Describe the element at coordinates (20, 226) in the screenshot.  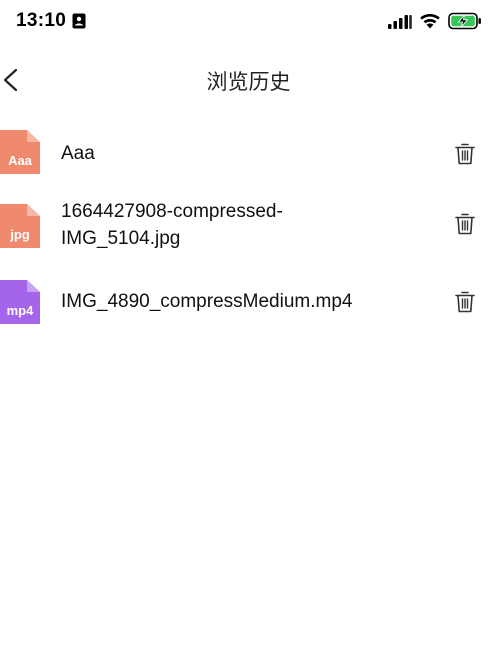
I see `file-type-icon: jpg` at that location.